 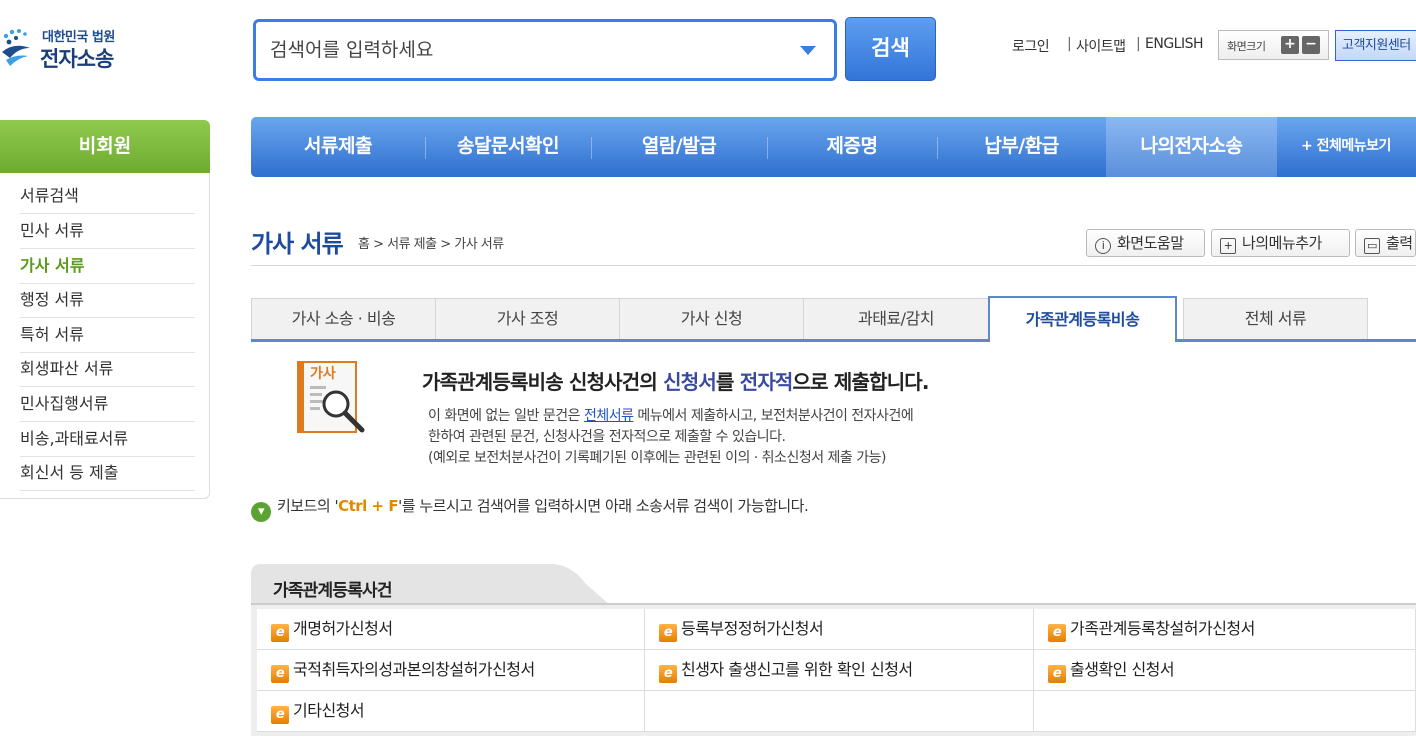 What do you see at coordinates (1031, 46) in the screenshot?
I see `login-link: 로그인` at bounding box center [1031, 46].